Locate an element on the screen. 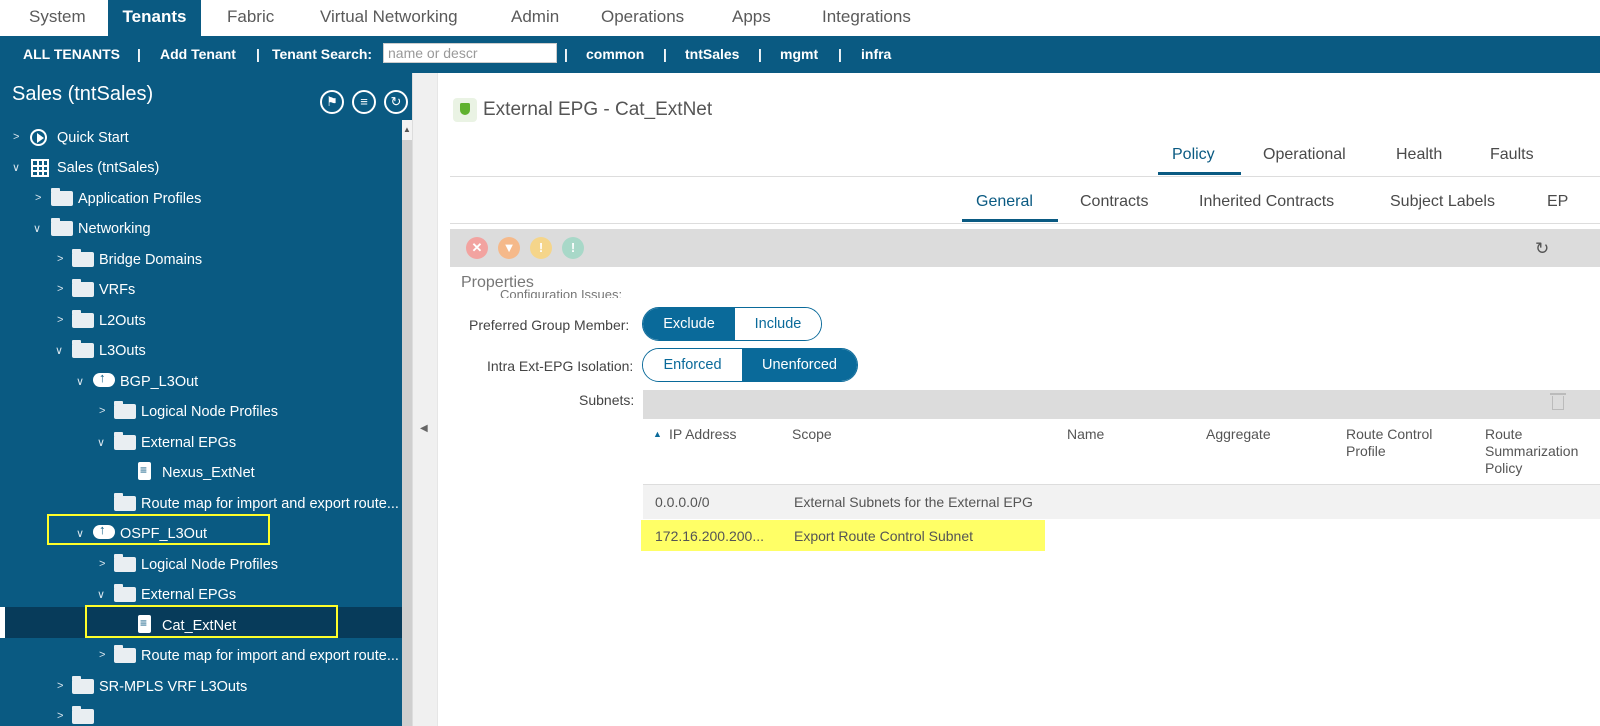  panel-splitter: ◀ is located at coordinates (425, 399).